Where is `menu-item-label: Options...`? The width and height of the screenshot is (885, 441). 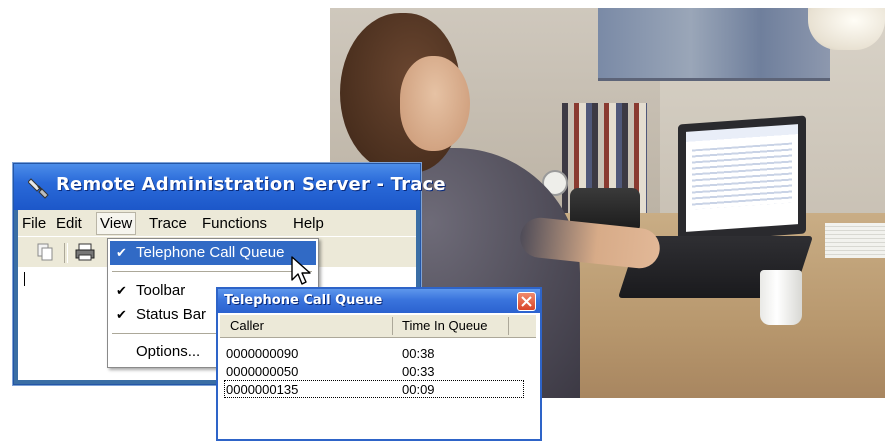 menu-item-label: Options... is located at coordinates (168, 351).